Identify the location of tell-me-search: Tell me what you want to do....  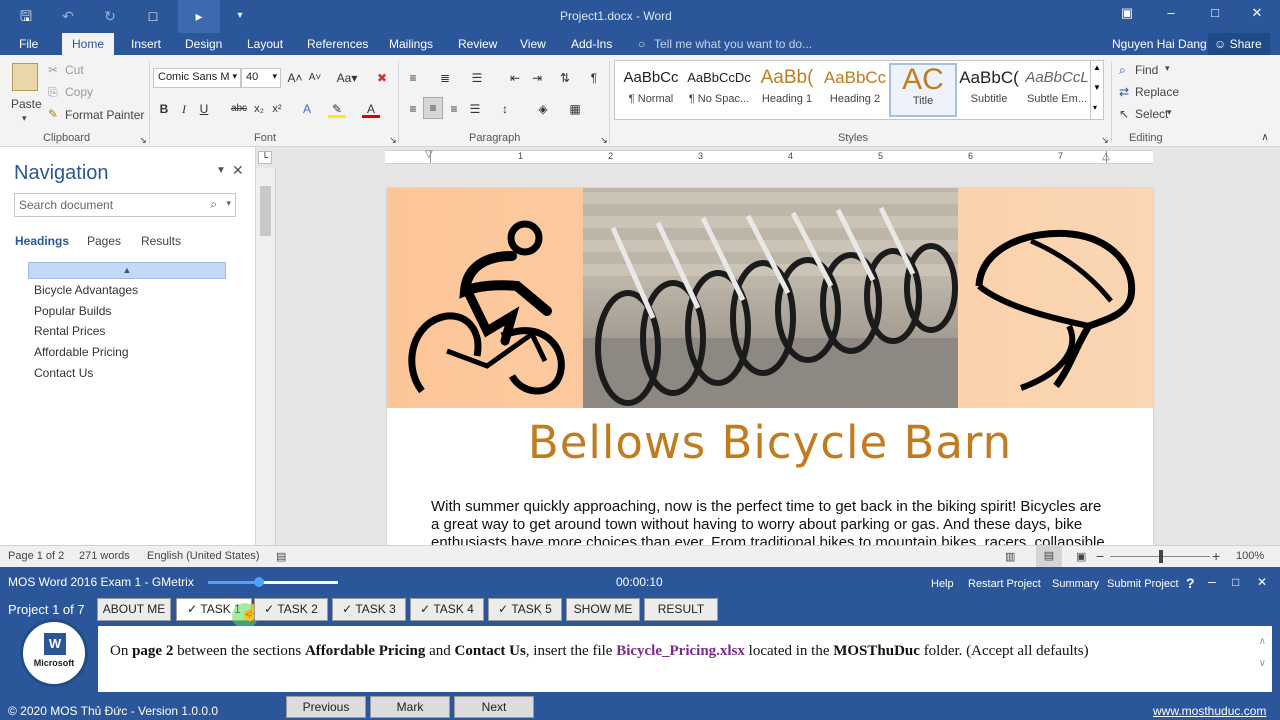
(733, 44).